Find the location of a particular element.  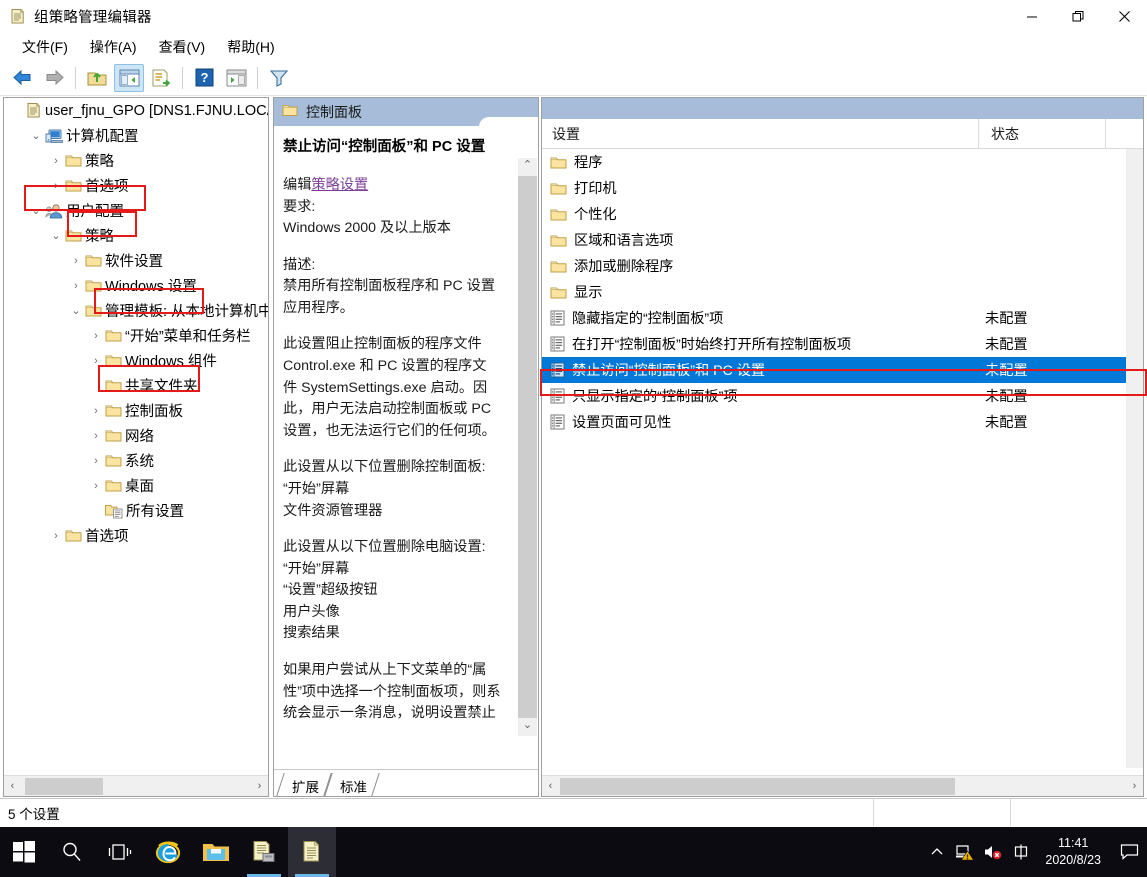

setting-name: 设置页面可见性 is located at coordinates (622, 423).